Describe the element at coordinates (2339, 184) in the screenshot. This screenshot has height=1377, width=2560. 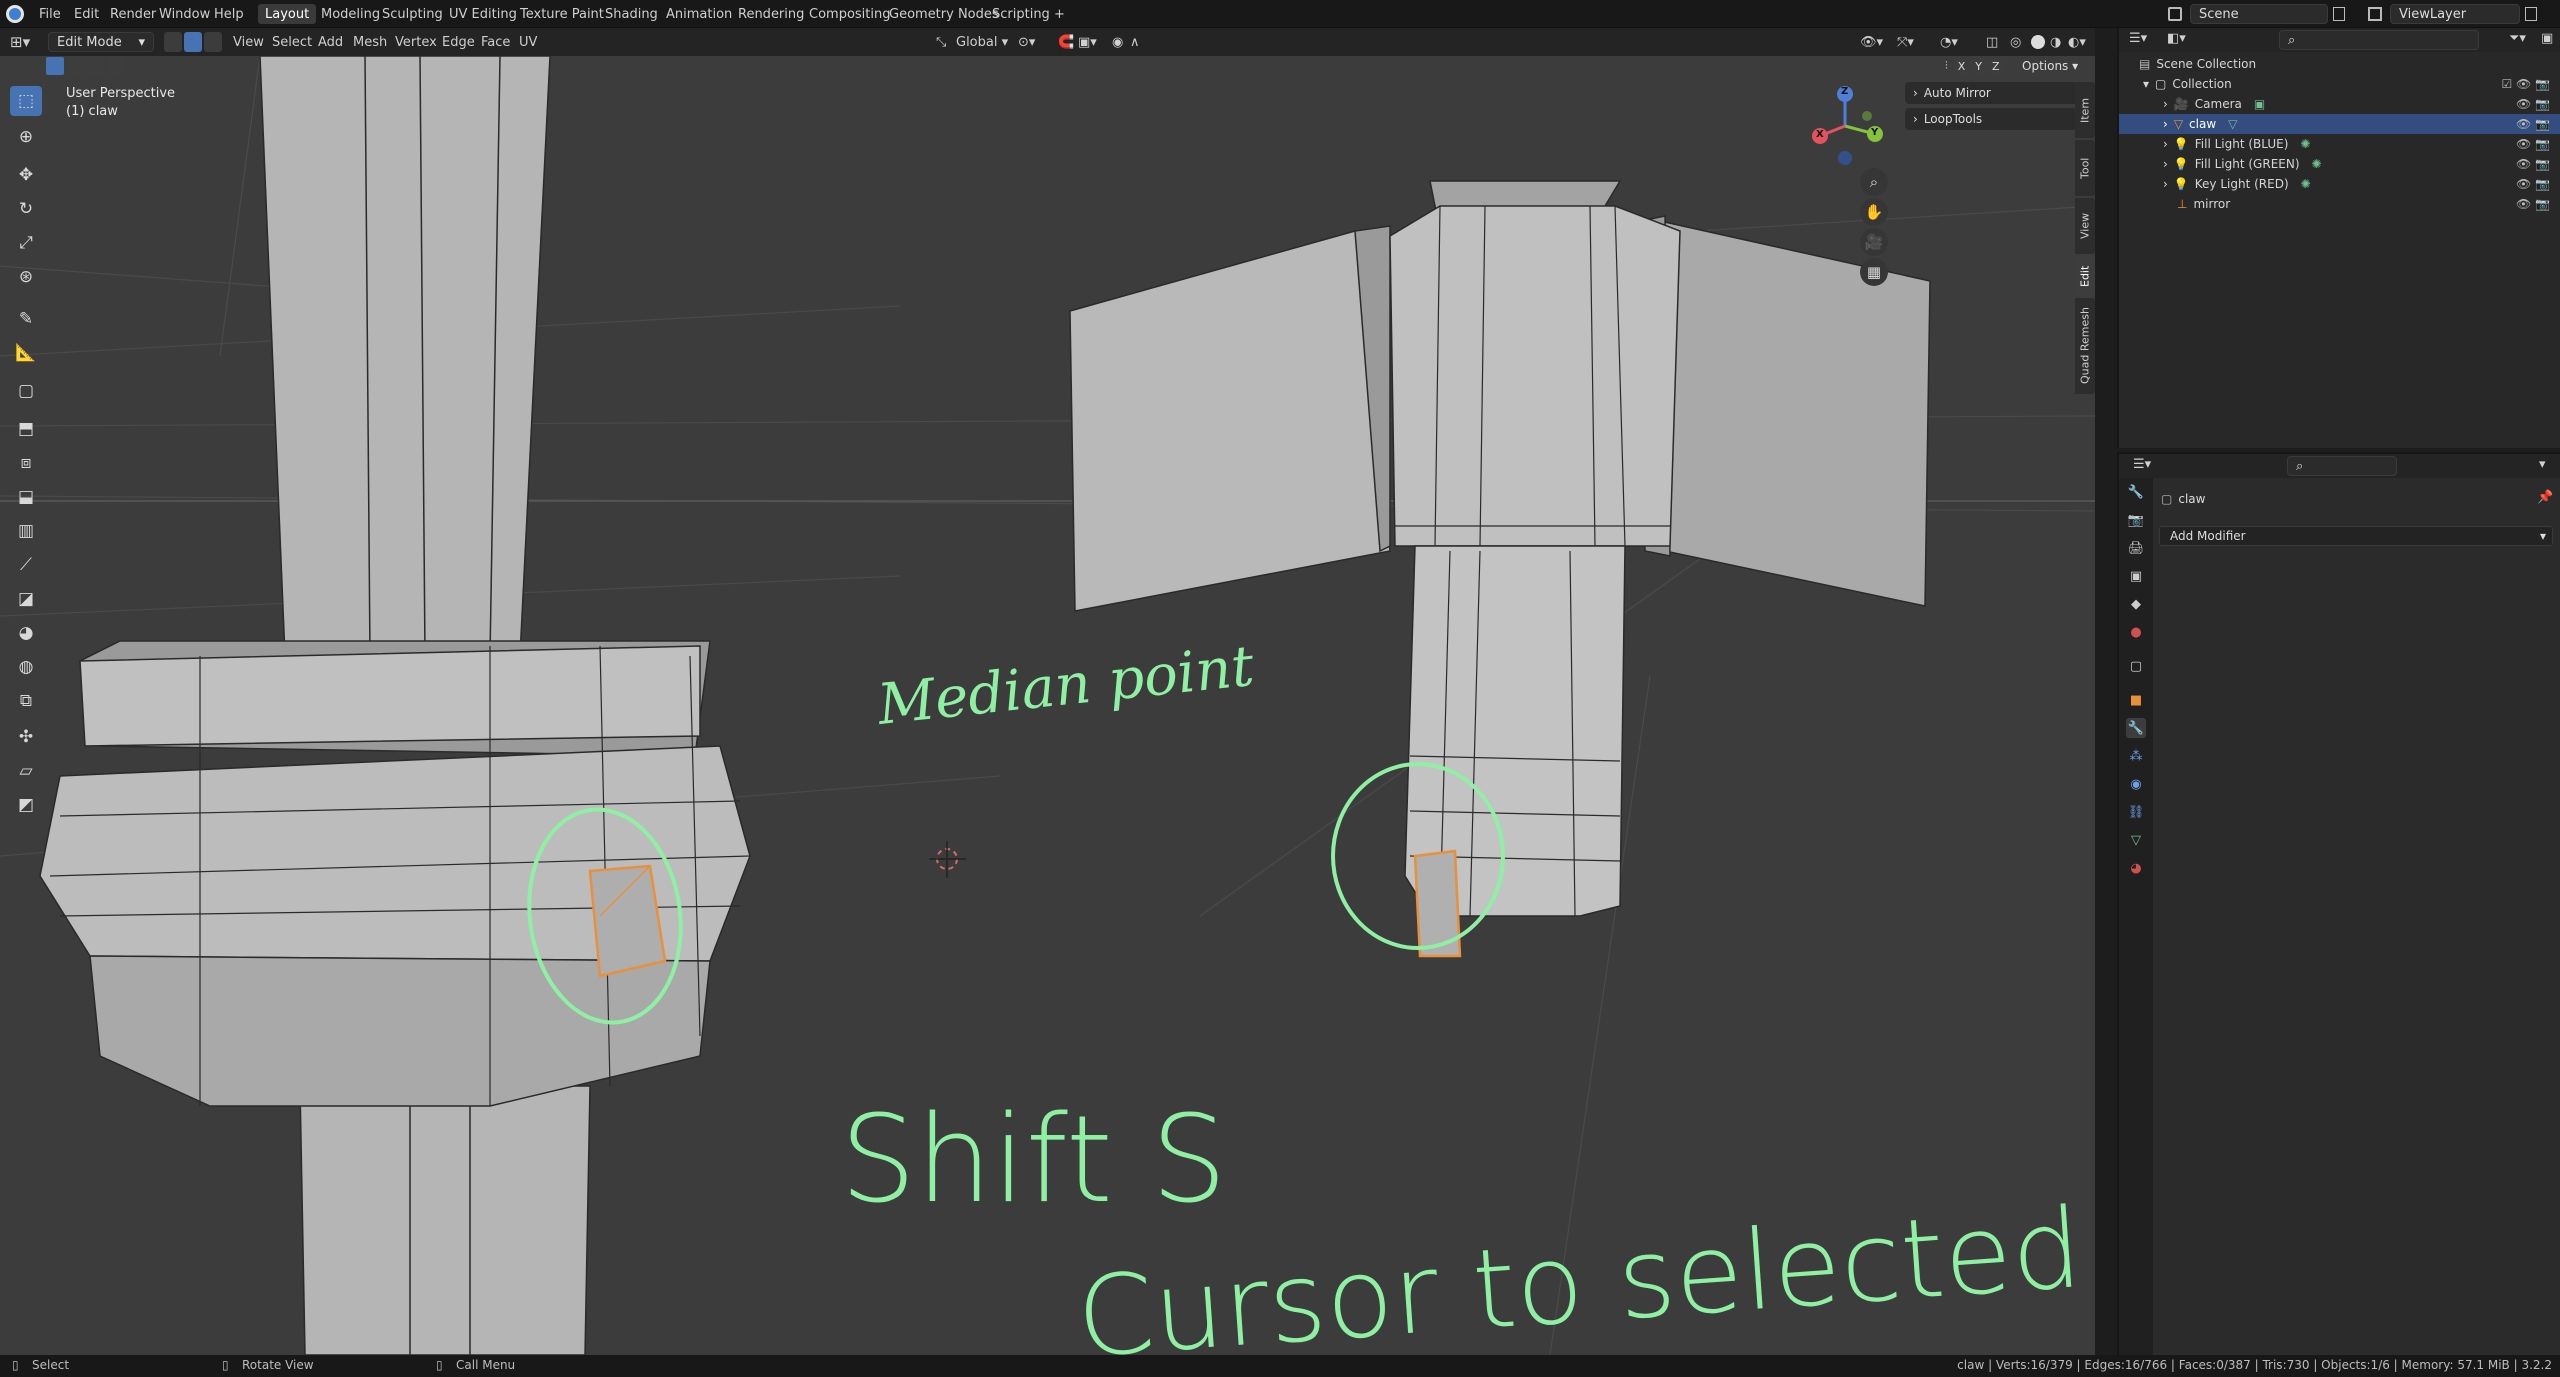
I see `outliner-item-key-light-red: › 💡 Key Light (RED) ✺ 👁 📷` at that location.